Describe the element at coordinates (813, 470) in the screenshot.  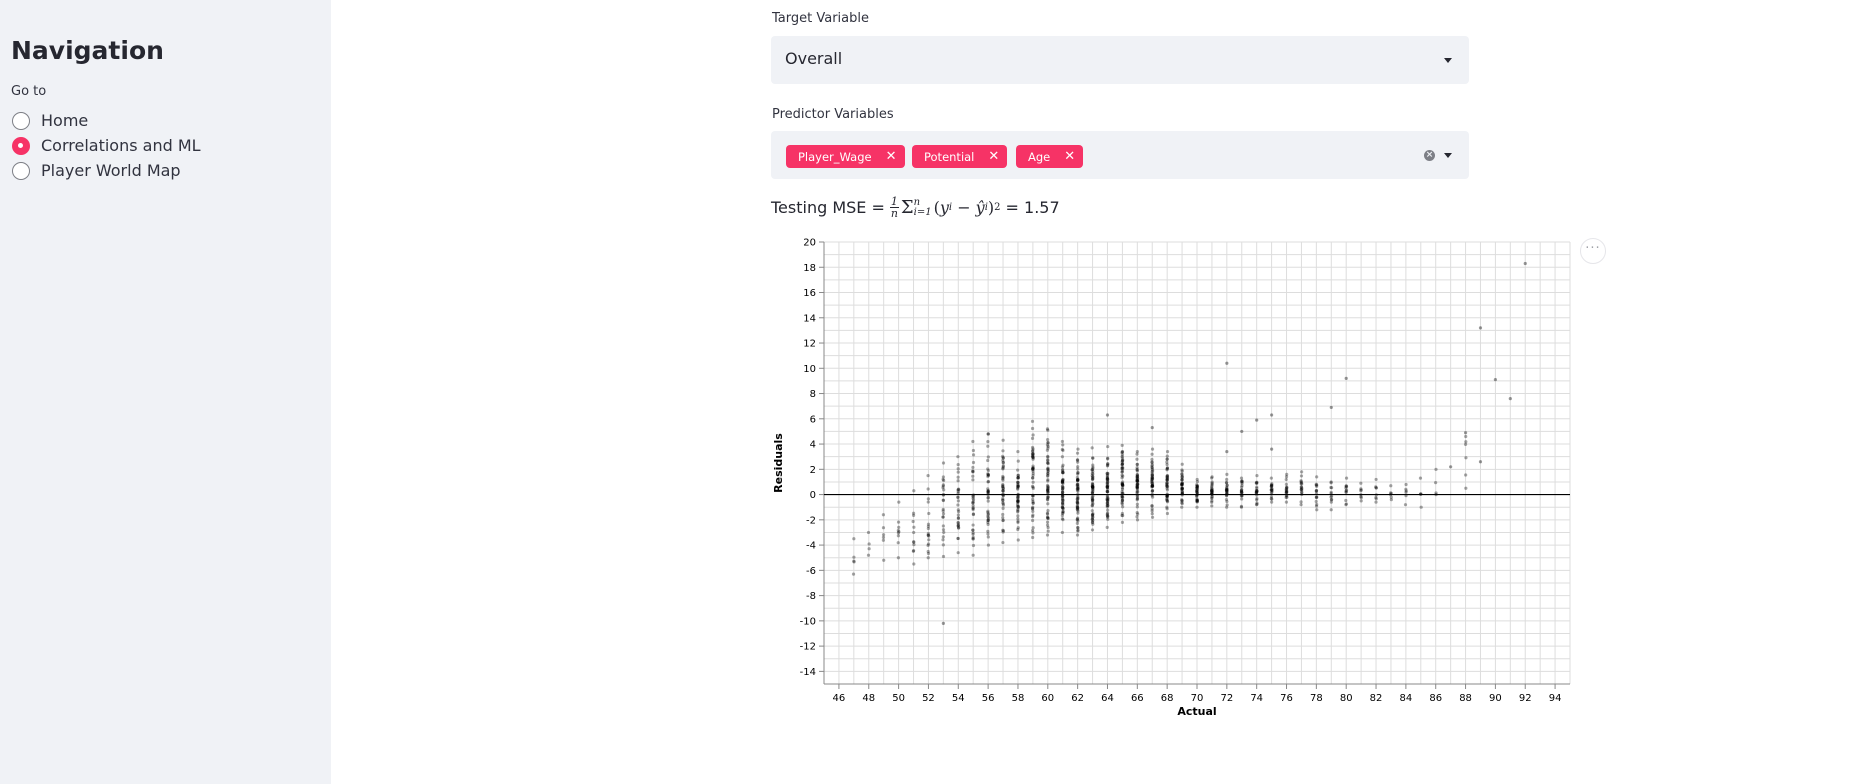
I see `y-tick-label: 2` at that location.